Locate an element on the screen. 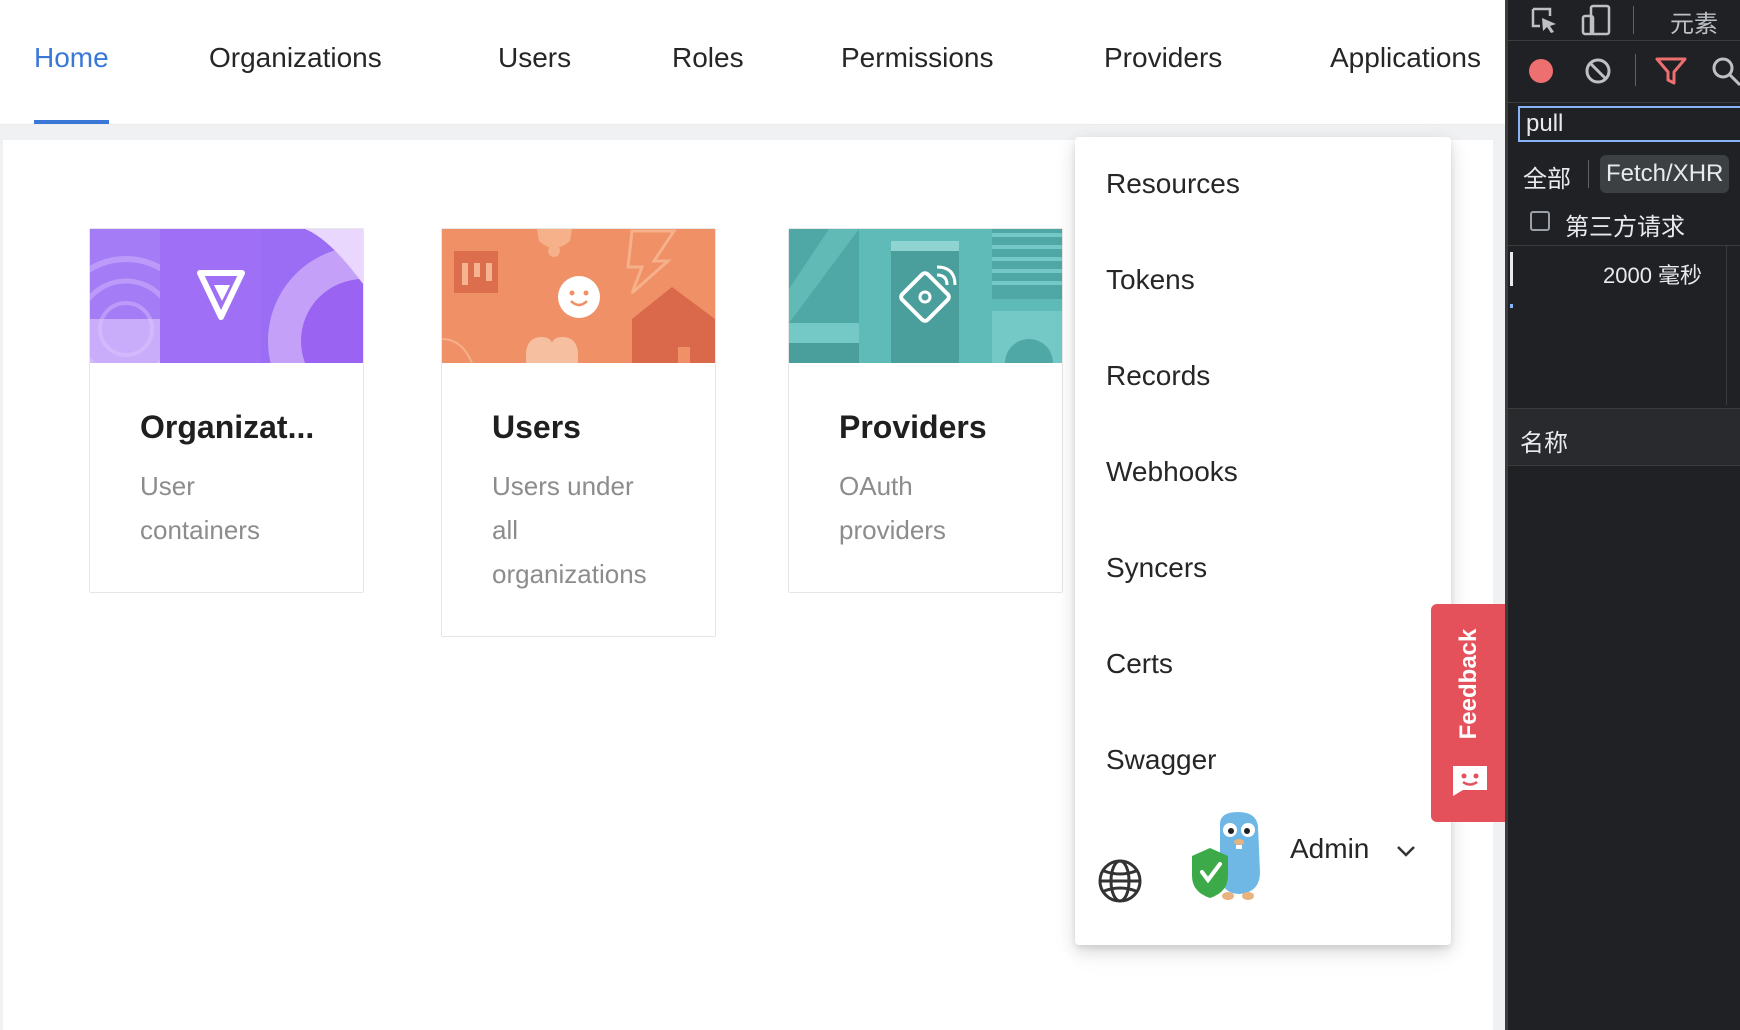  devtools-panel: 元素 全部 Fetch/XHR J 第三方请求 2000 毫秒 名称 is located at coordinates (1622, 515).